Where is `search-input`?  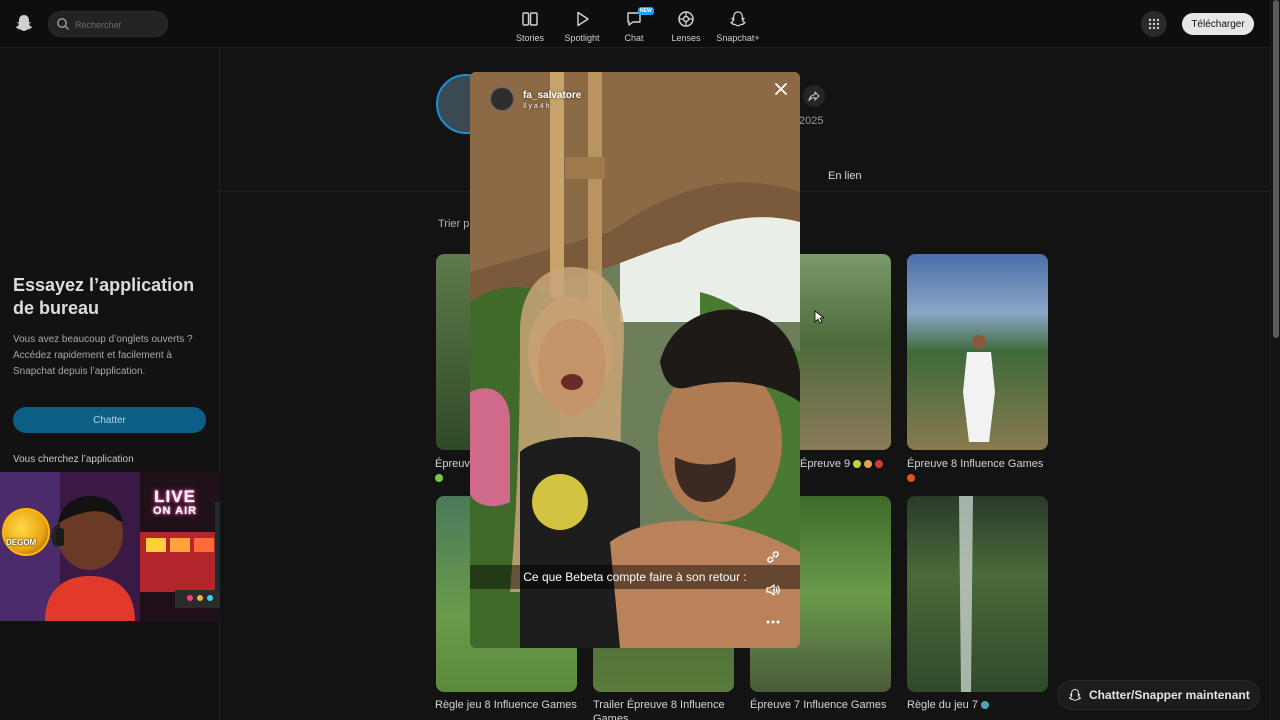
search-input is located at coordinates (119, 24).